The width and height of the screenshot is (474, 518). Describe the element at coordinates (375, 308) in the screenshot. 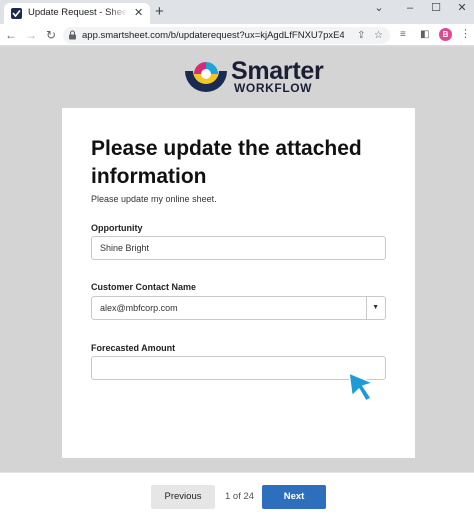

I see `chevron-down-icon: ▼` at that location.